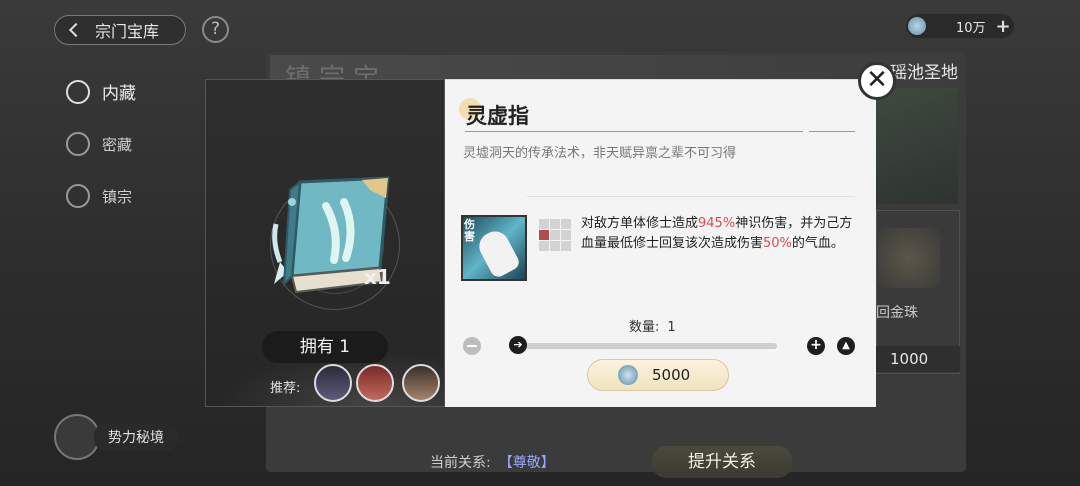 The width and height of the screenshot is (1080, 486). What do you see at coordinates (917, 146) in the screenshot?
I see `pool-art` at bounding box center [917, 146].